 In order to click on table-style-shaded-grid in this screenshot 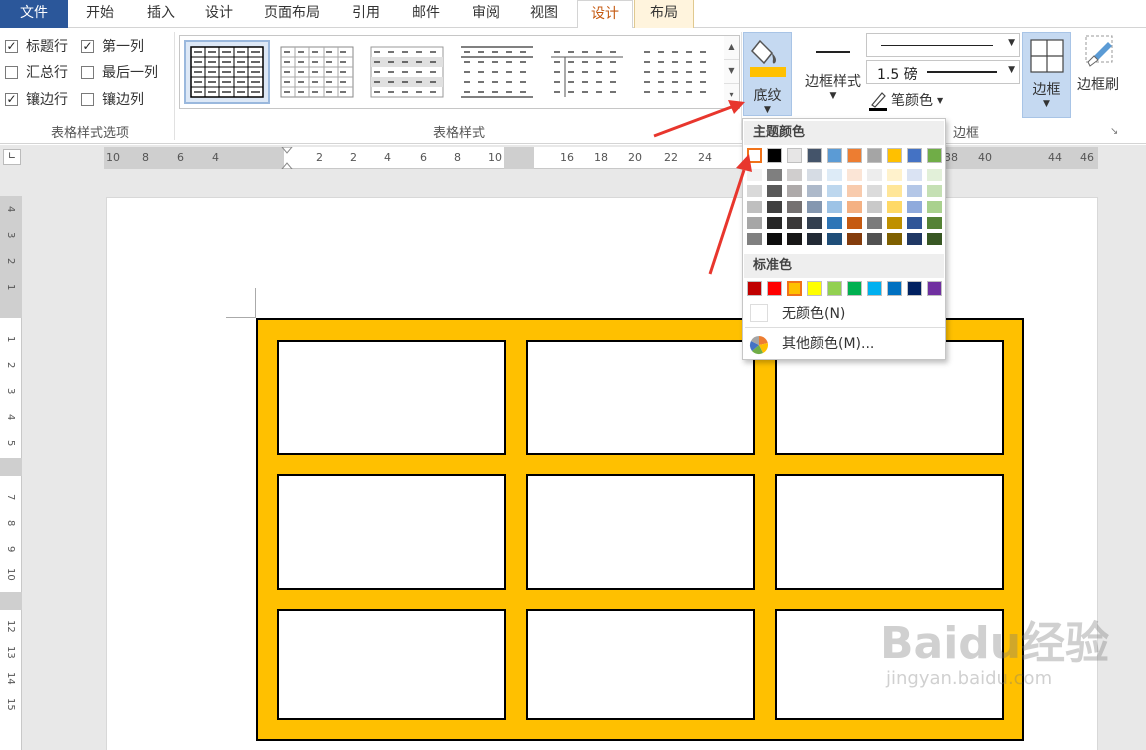, I will do `click(407, 72)`.